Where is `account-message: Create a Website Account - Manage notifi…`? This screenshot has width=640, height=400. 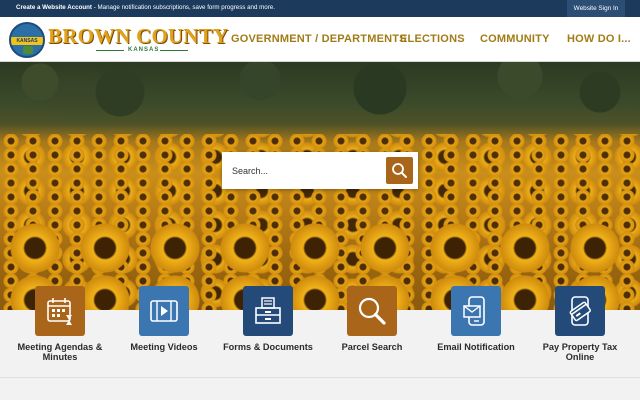 account-message: Create a Website Account - Manage notifi… is located at coordinates (145, 7).